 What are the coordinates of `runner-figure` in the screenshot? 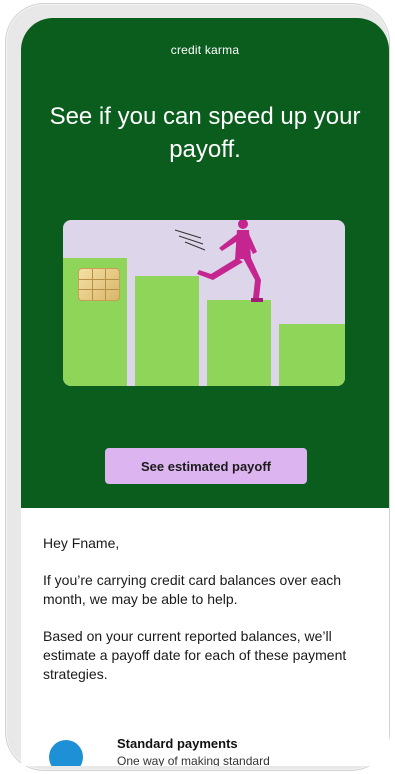 It's located at (218, 261).